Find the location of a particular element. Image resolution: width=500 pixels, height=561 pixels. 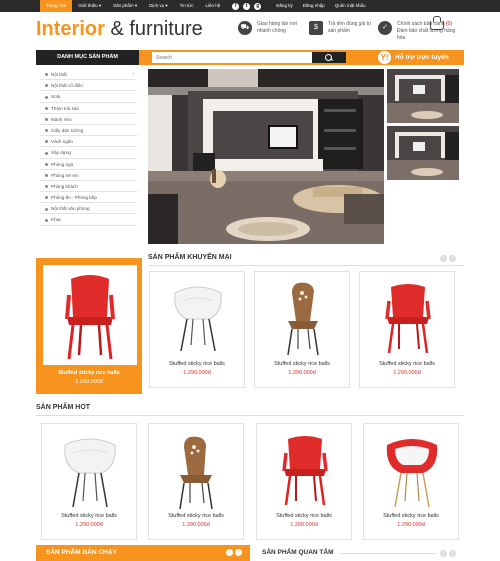

twitter-icon: t is located at coordinates (247, 6).